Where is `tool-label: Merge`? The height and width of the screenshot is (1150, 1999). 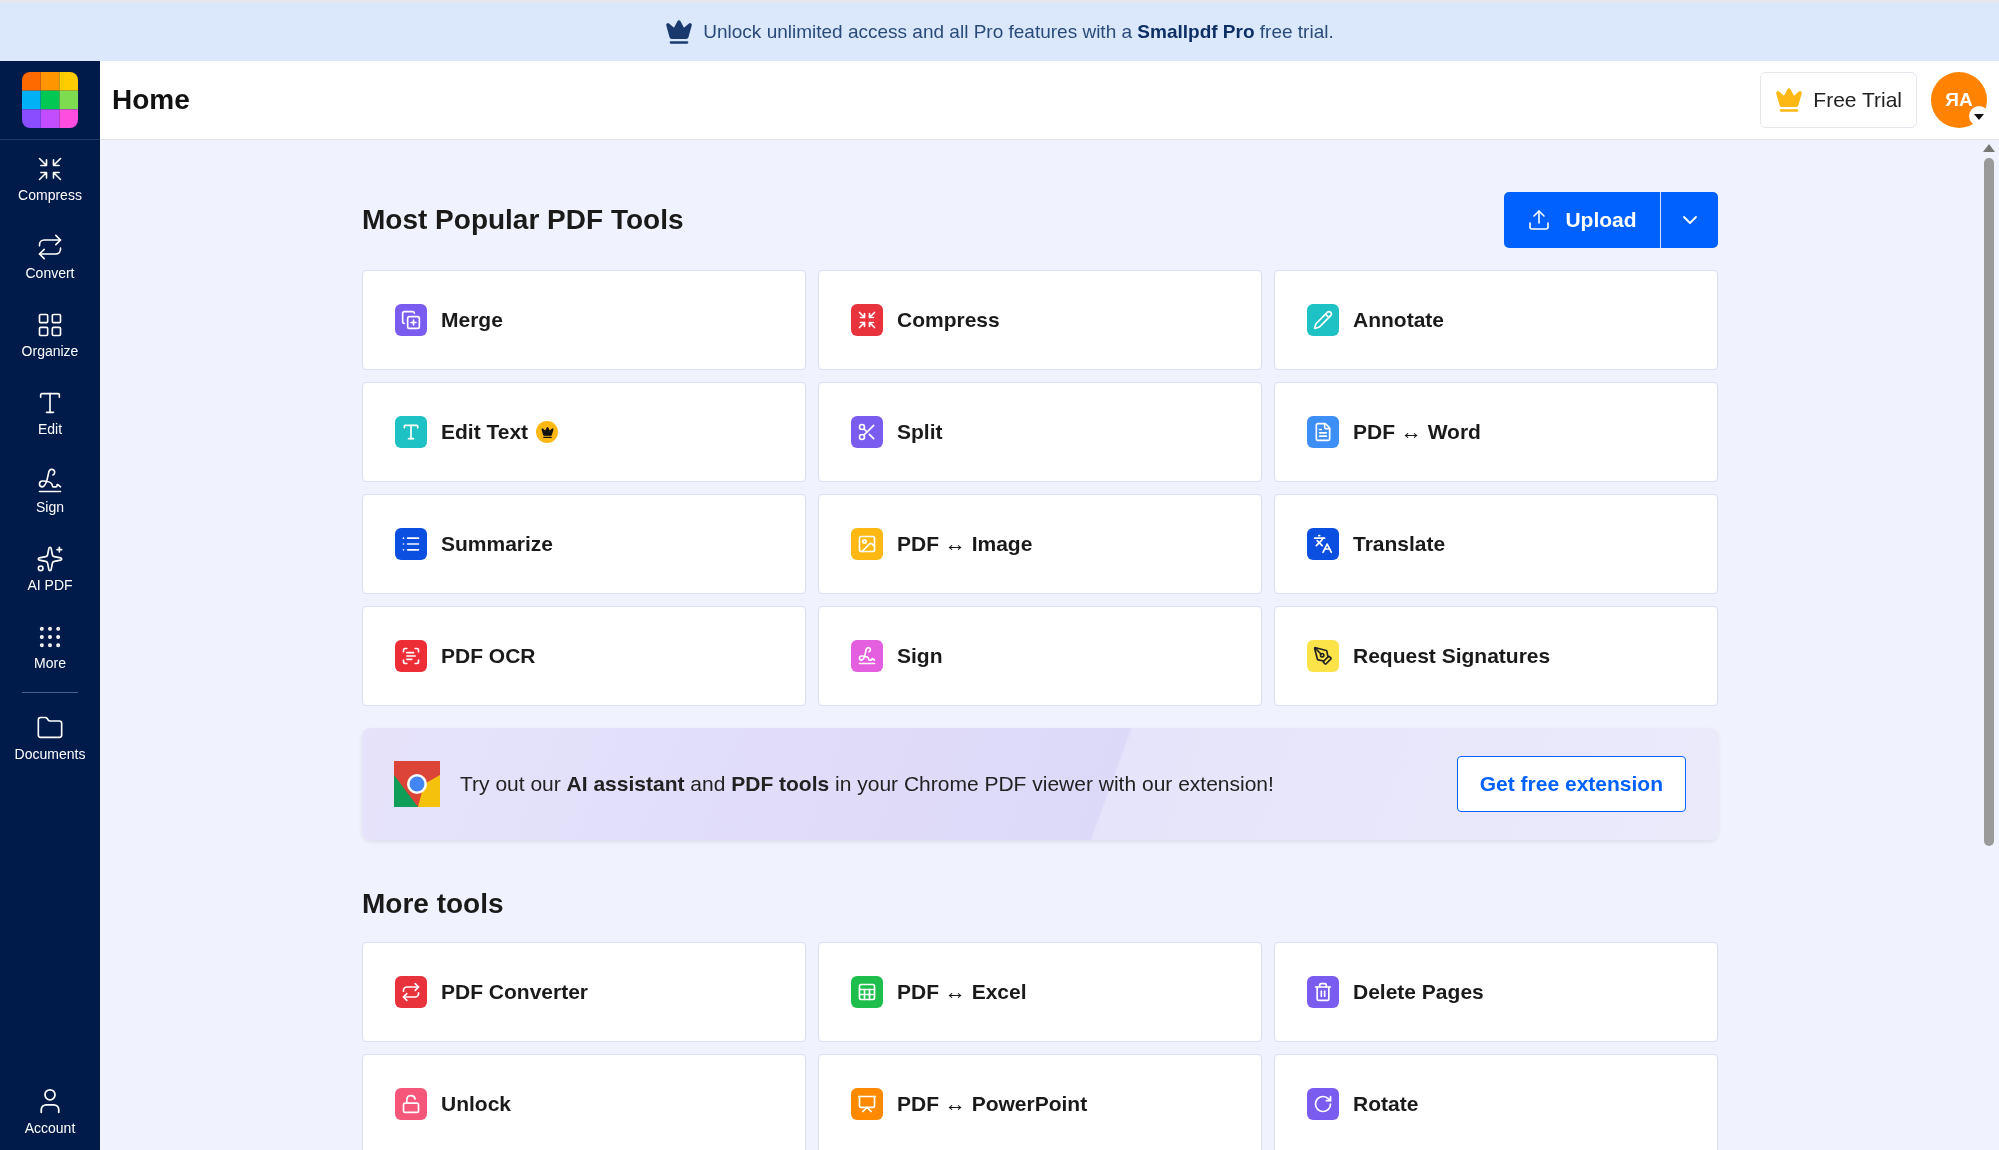 tool-label: Merge is located at coordinates (472, 320).